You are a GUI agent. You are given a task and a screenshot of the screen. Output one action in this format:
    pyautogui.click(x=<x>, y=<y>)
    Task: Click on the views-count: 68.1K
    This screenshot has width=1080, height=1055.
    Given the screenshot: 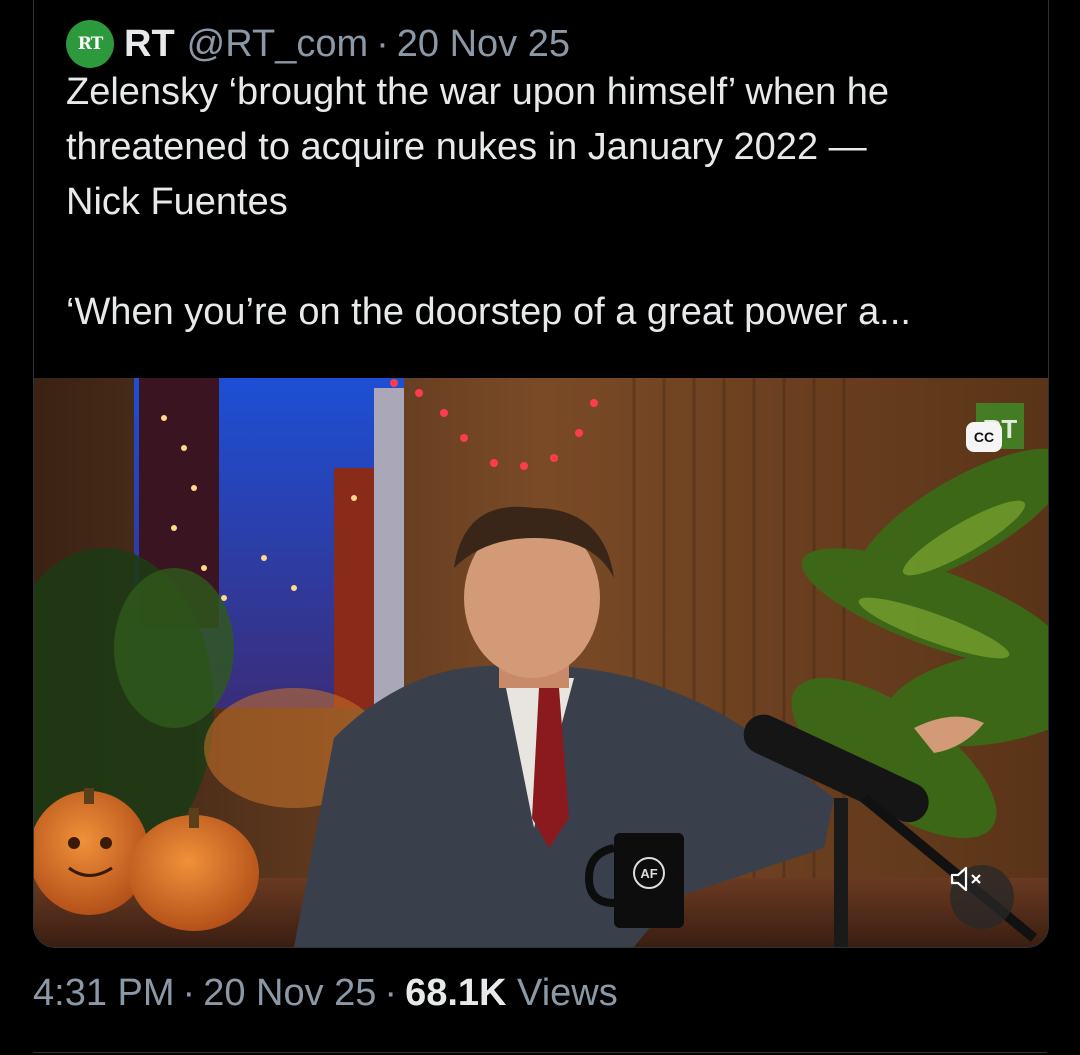 What is the action you would take?
    pyautogui.click(x=455, y=993)
    